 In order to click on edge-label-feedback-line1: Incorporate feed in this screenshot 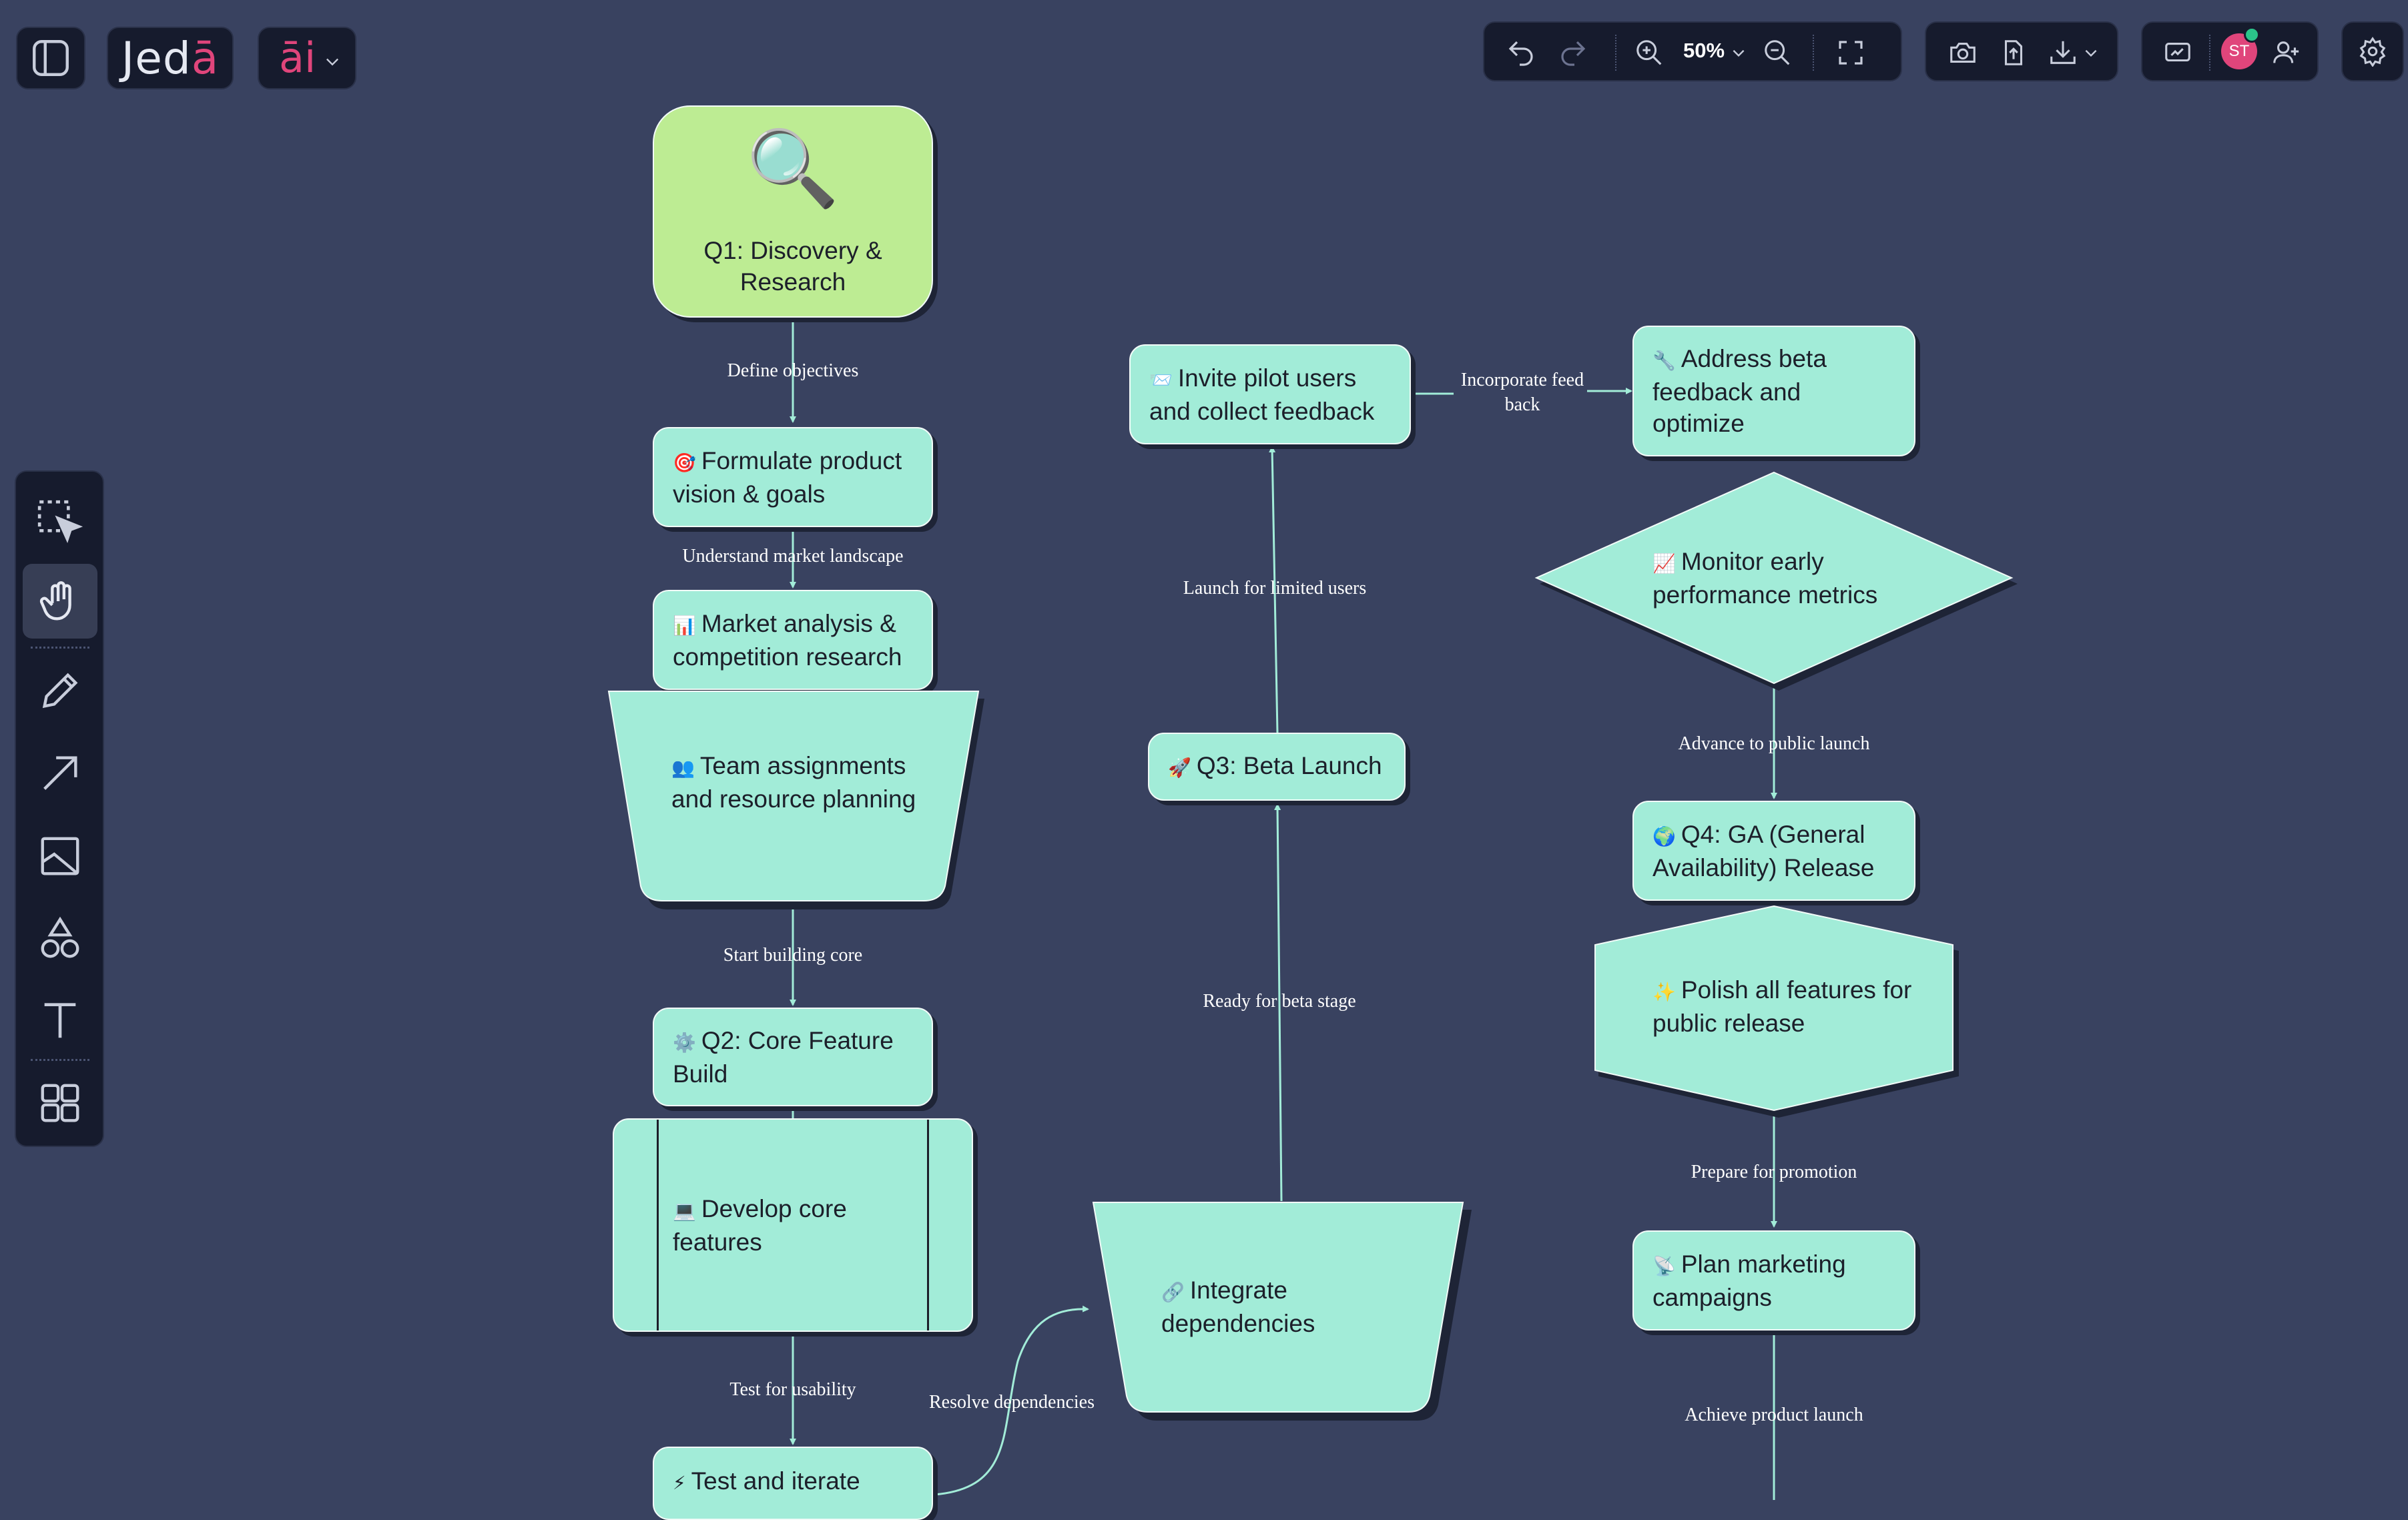, I will do `click(1522, 380)`.